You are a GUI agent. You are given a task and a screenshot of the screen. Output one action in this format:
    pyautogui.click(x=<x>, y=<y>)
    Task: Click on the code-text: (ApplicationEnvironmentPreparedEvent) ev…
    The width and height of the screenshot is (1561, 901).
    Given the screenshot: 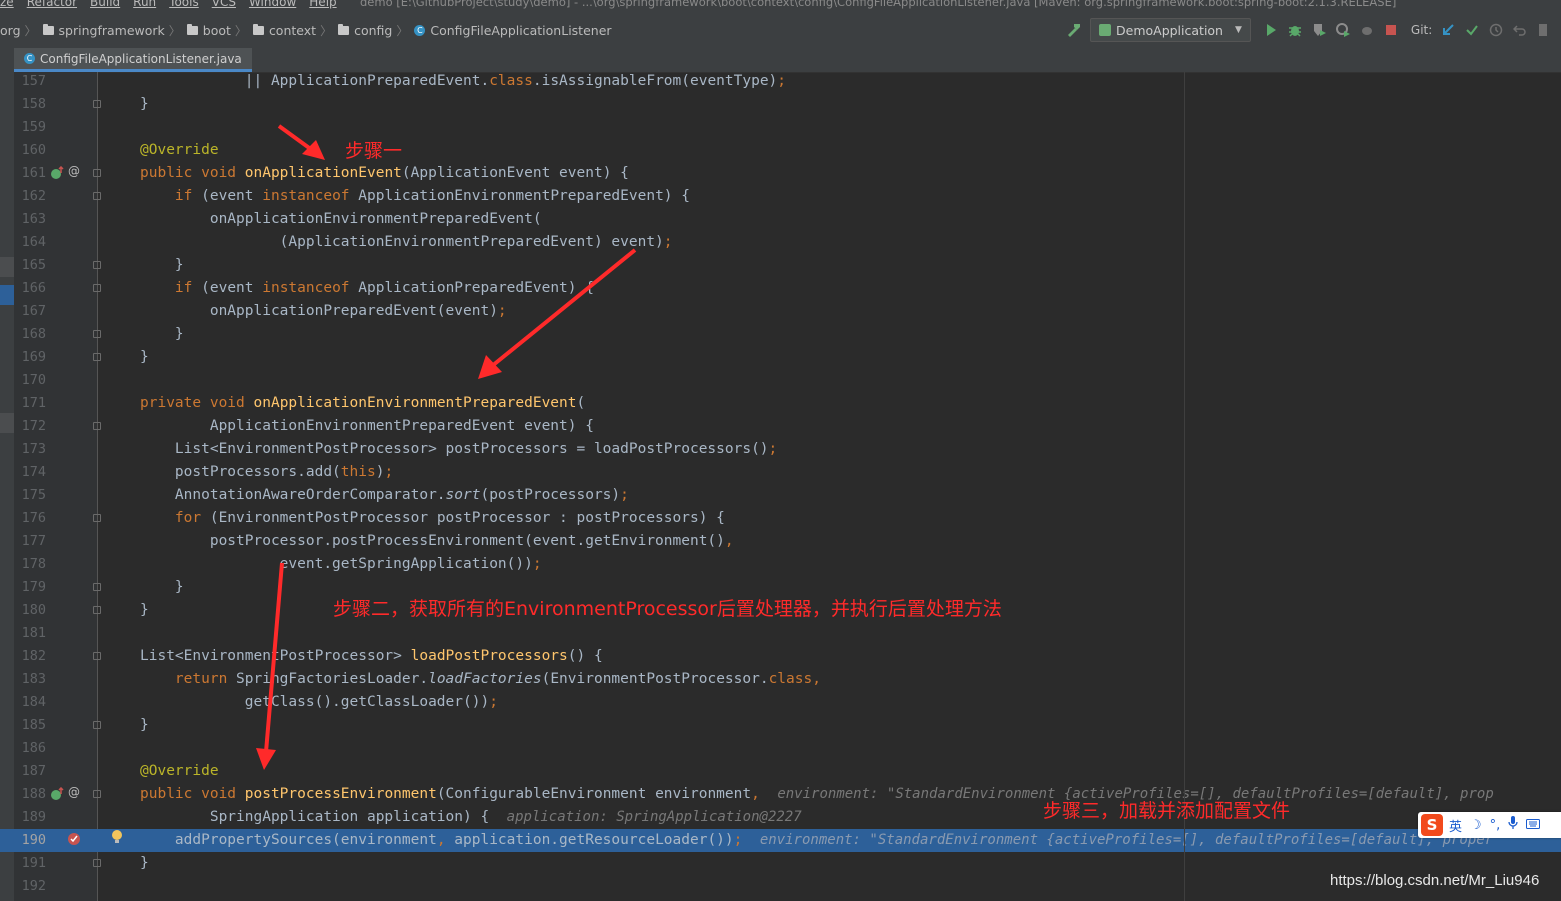 What is the action you would take?
    pyautogui.click(x=406, y=242)
    